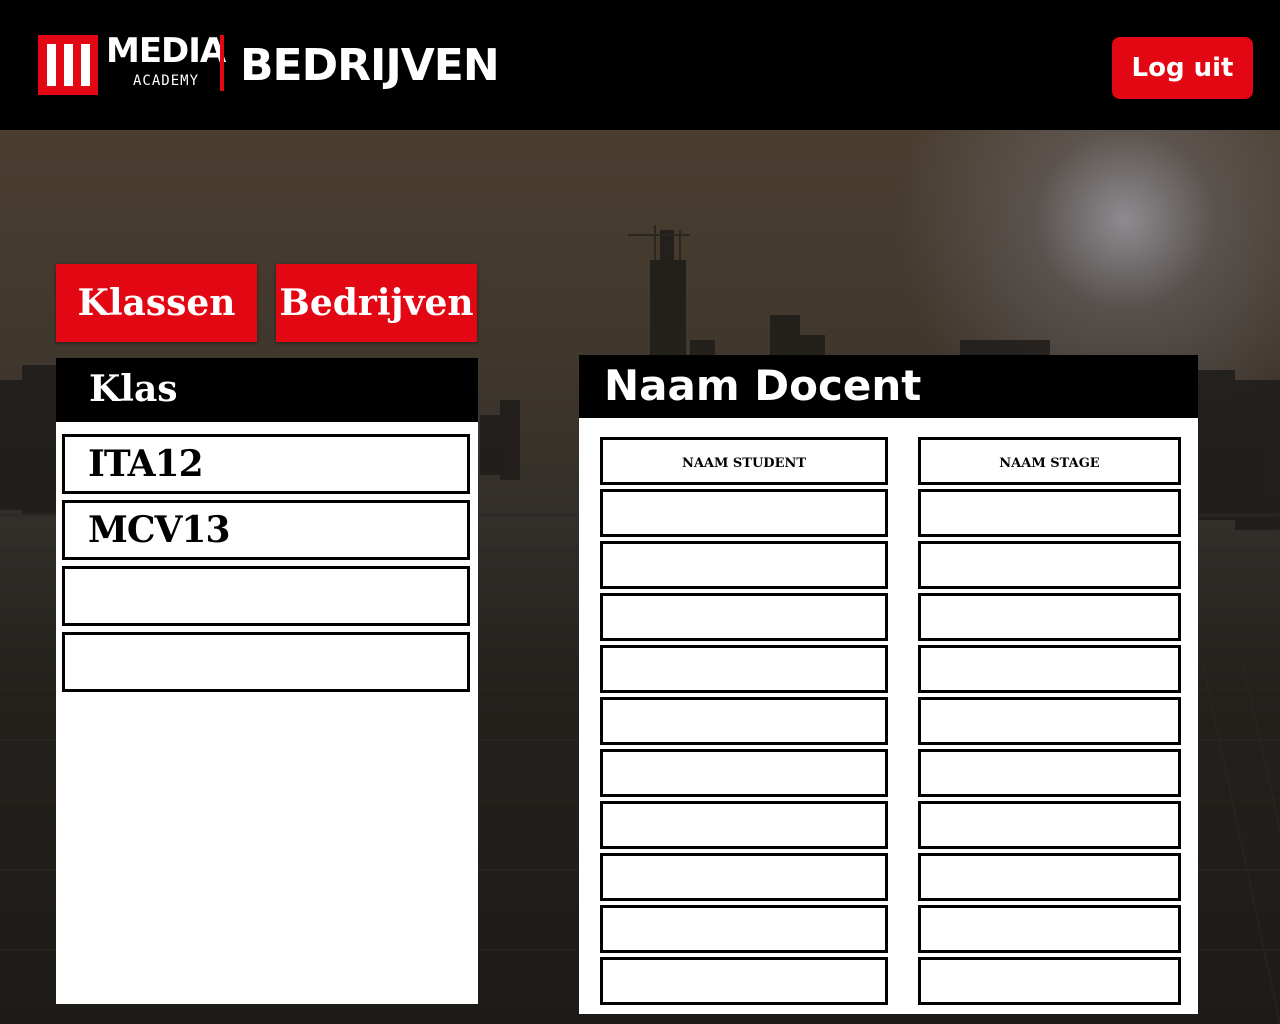  What do you see at coordinates (159, 530) in the screenshot?
I see `klas-item-label: MCV13` at bounding box center [159, 530].